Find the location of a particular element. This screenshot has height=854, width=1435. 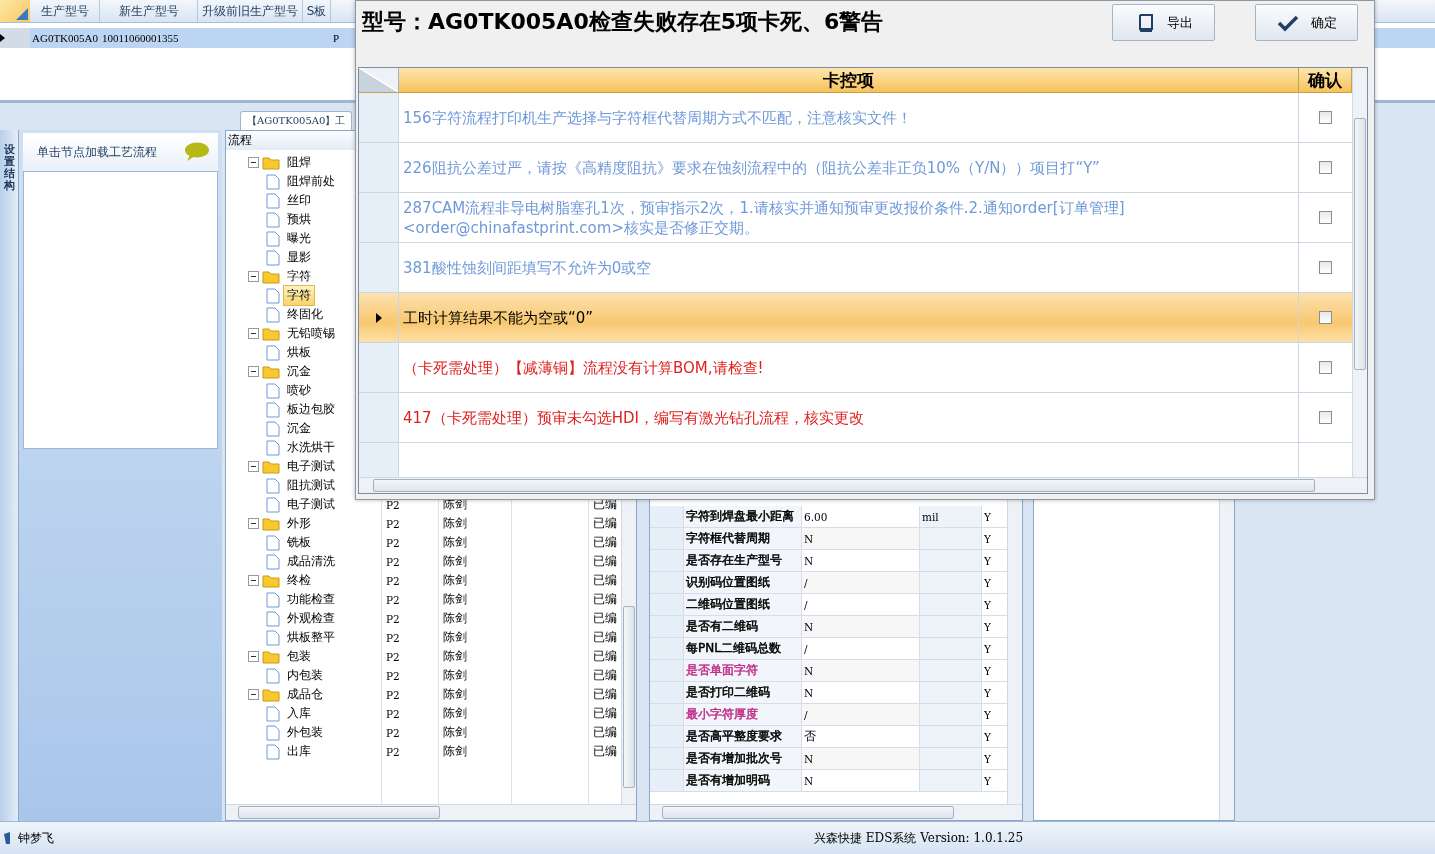

property-name: 是否有增加明码 is located at coordinates (728, 780).